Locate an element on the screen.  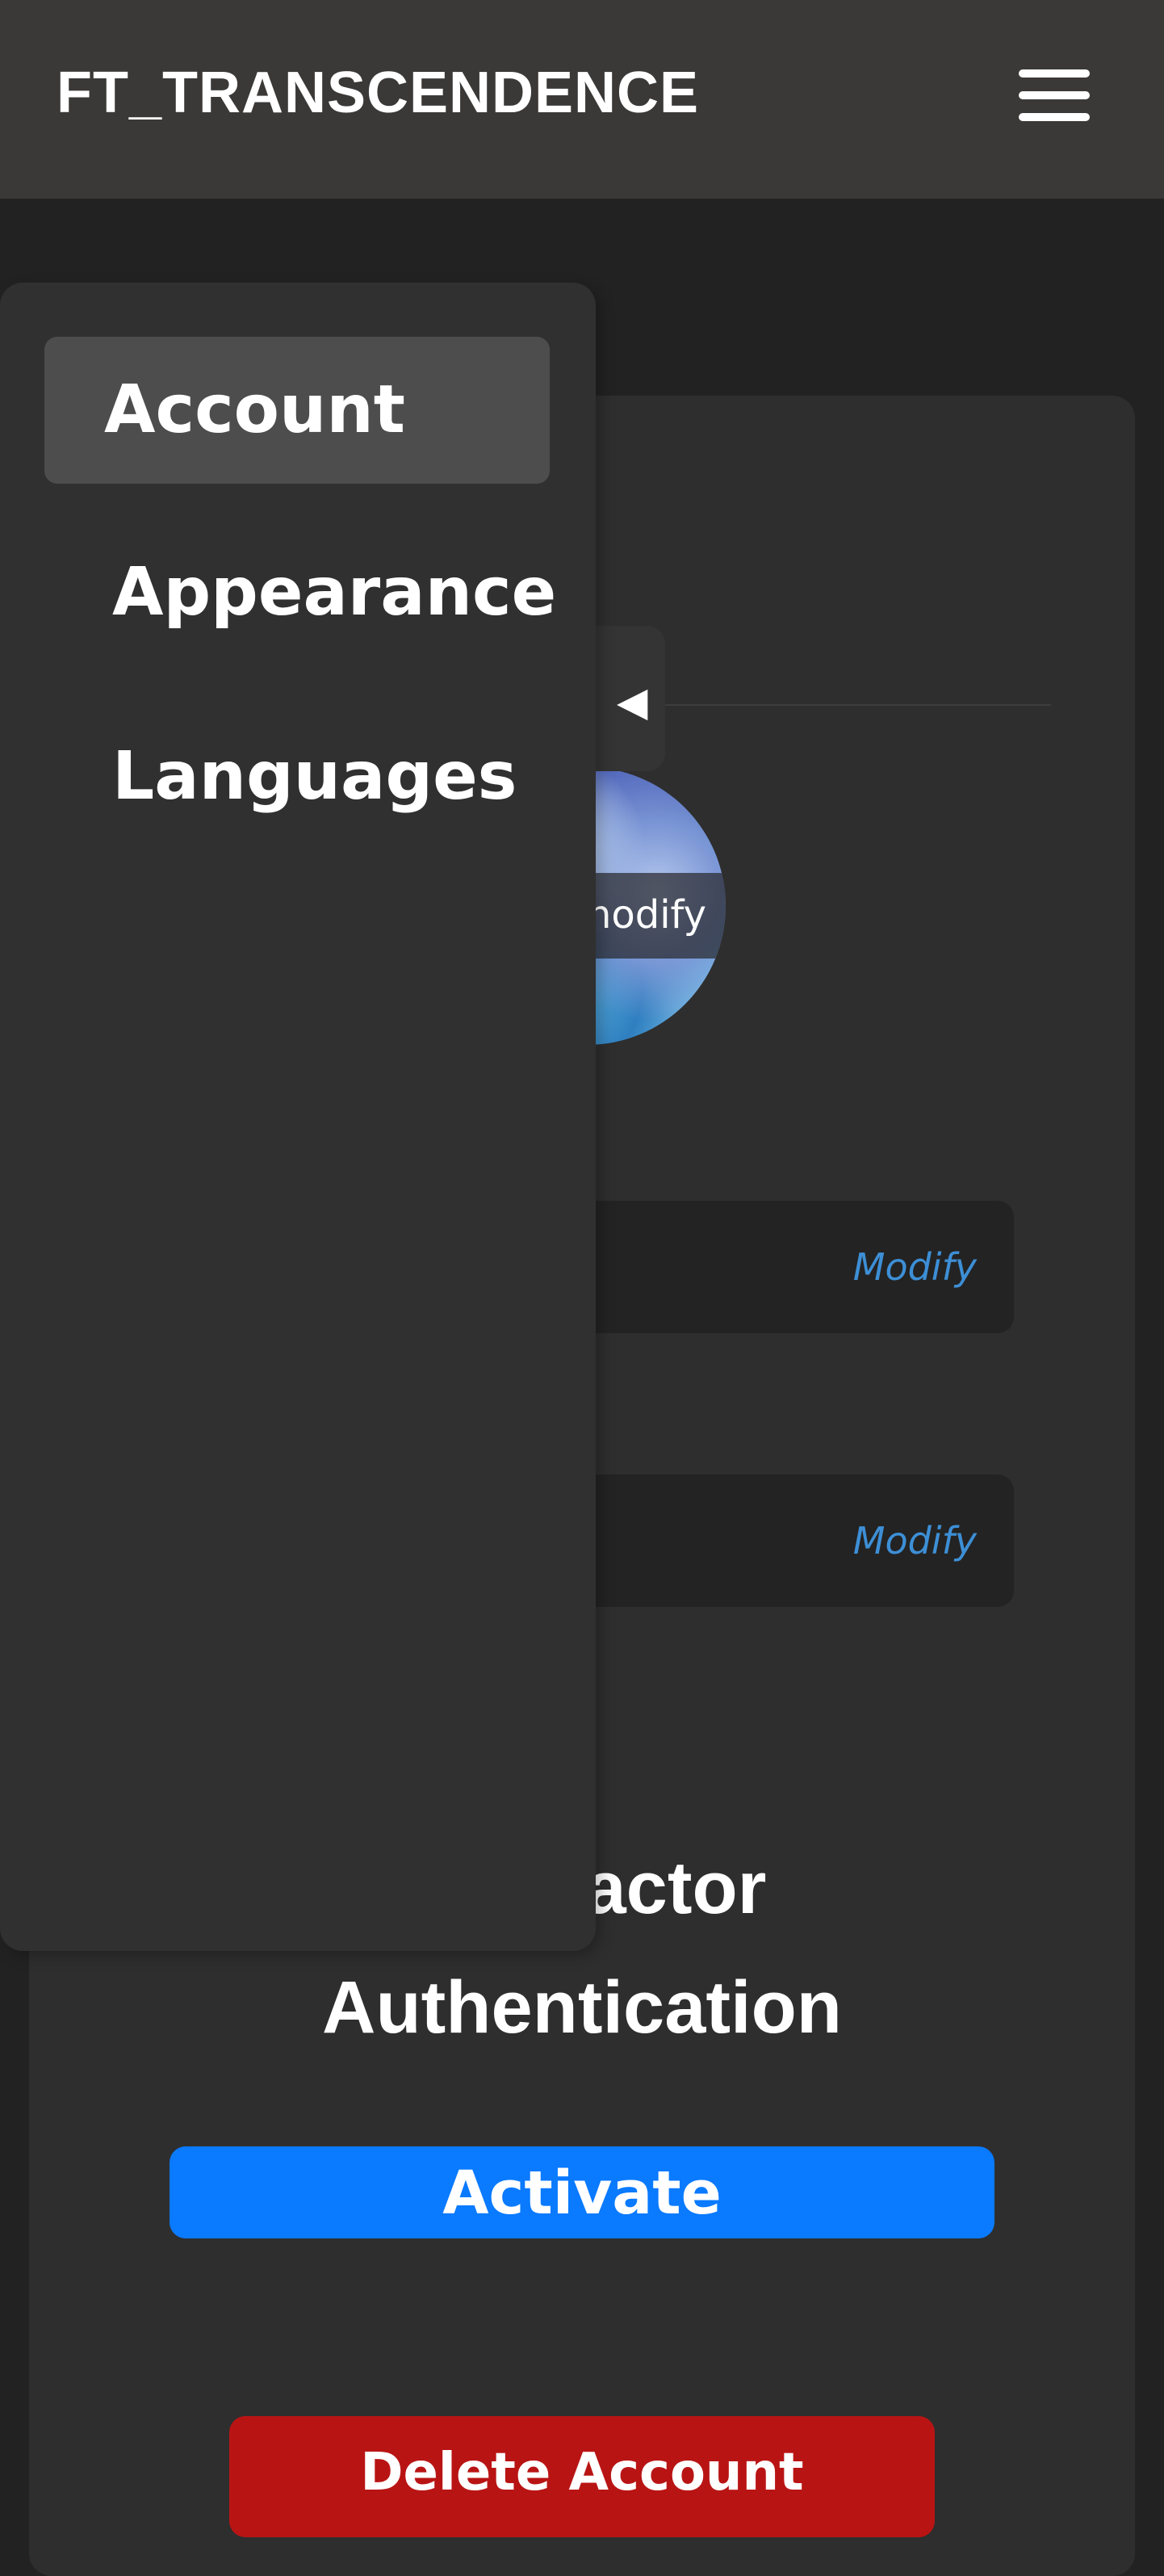
sidebar-item-appearance: Appearance is located at coordinates (300, 592).